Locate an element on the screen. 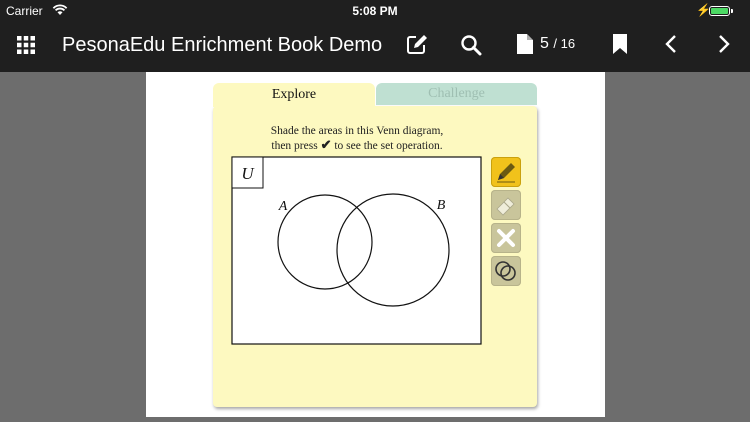  instruction-line-2: then press ✔ to see the set operation. is located at coordinates (357, 145).